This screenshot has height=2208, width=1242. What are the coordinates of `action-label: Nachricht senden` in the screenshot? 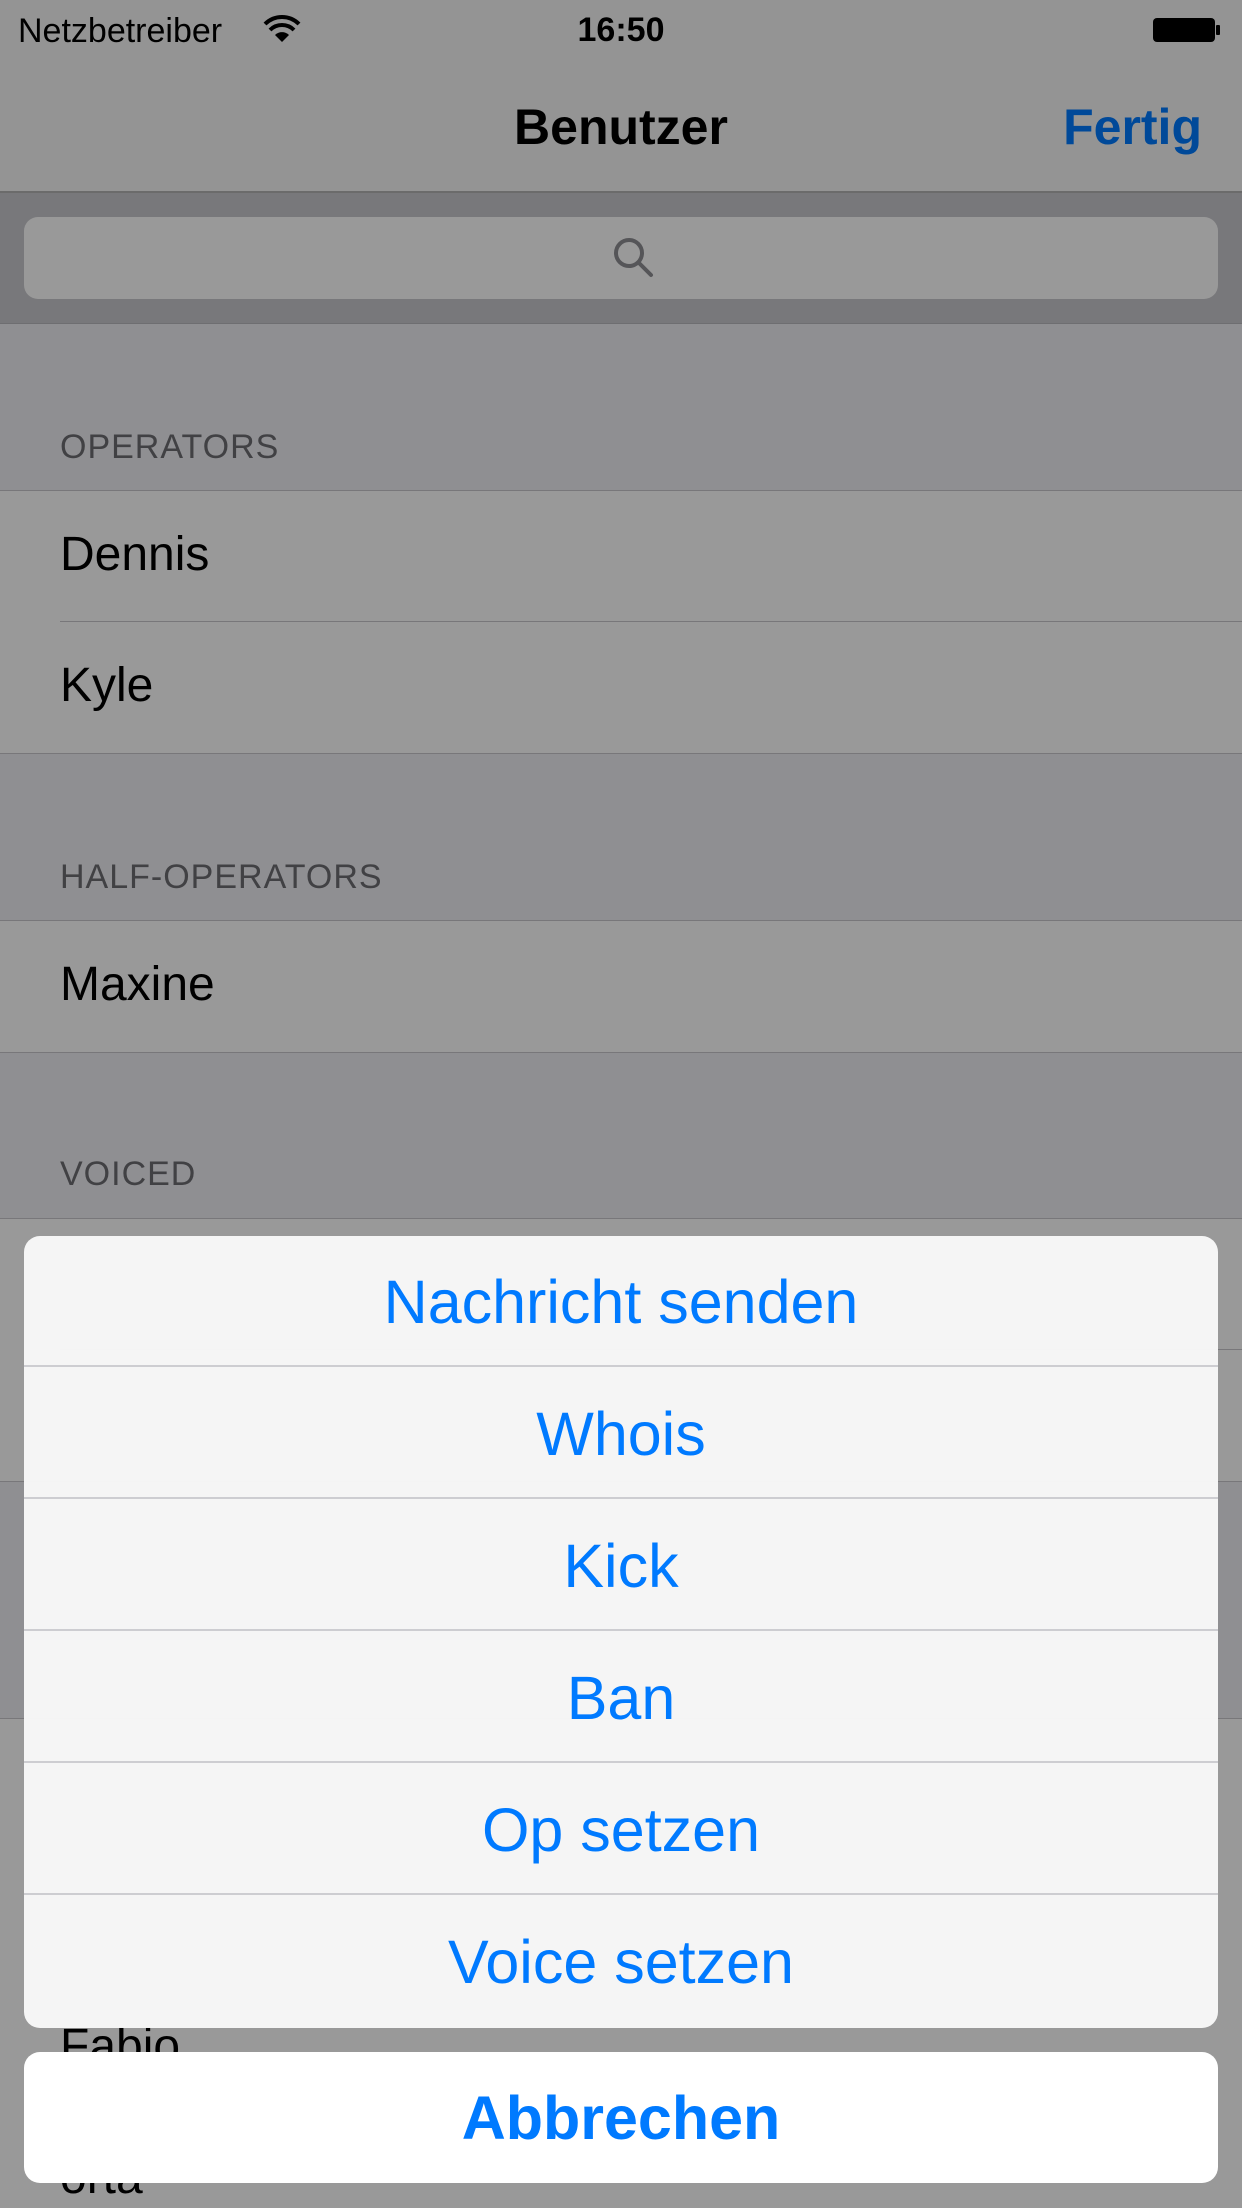 It's located at (621, 1301).